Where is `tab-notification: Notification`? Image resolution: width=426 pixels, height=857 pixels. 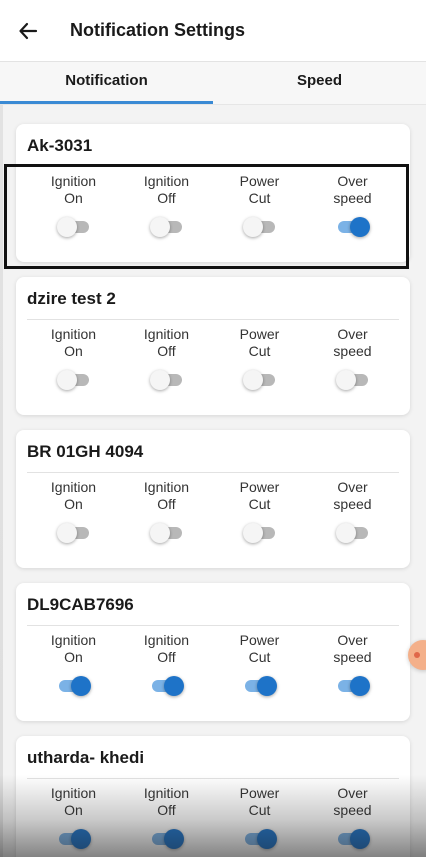
tab-notification: Notification is located at coordinates (106, 83).